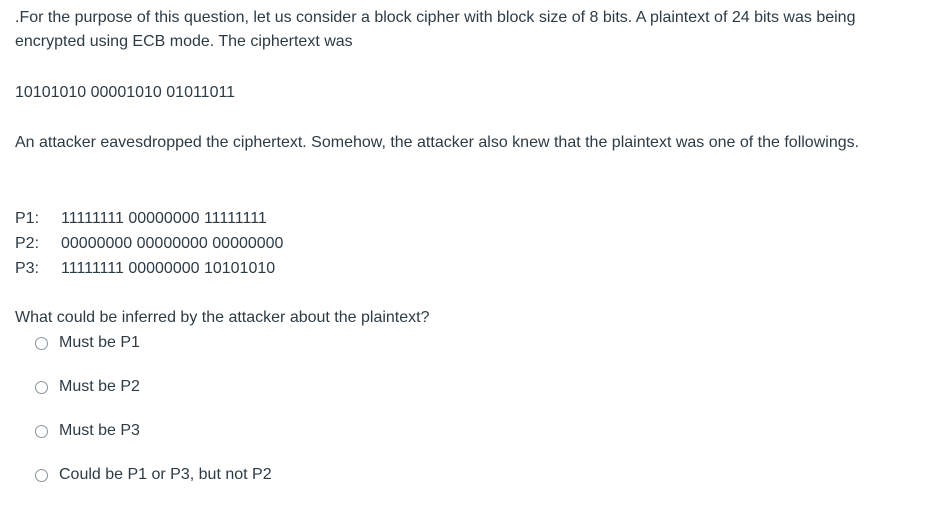  Describe the element at coordinates (27, 268) in the screenshot. I see `candidate-label: P3:` at that location.